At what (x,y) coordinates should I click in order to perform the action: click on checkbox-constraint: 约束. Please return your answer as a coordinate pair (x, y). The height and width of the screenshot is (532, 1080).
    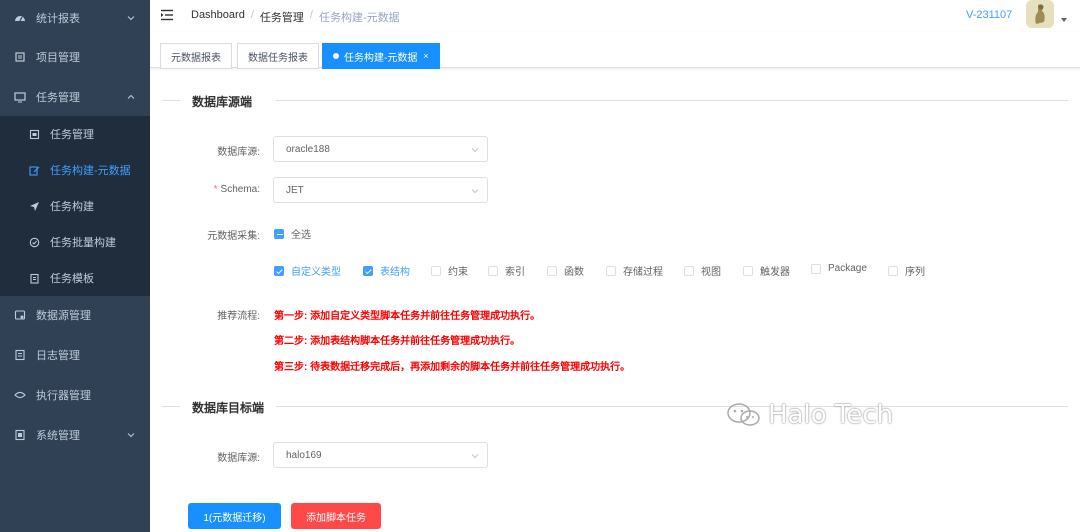
    Looking at the image, I should click on (449, 270).